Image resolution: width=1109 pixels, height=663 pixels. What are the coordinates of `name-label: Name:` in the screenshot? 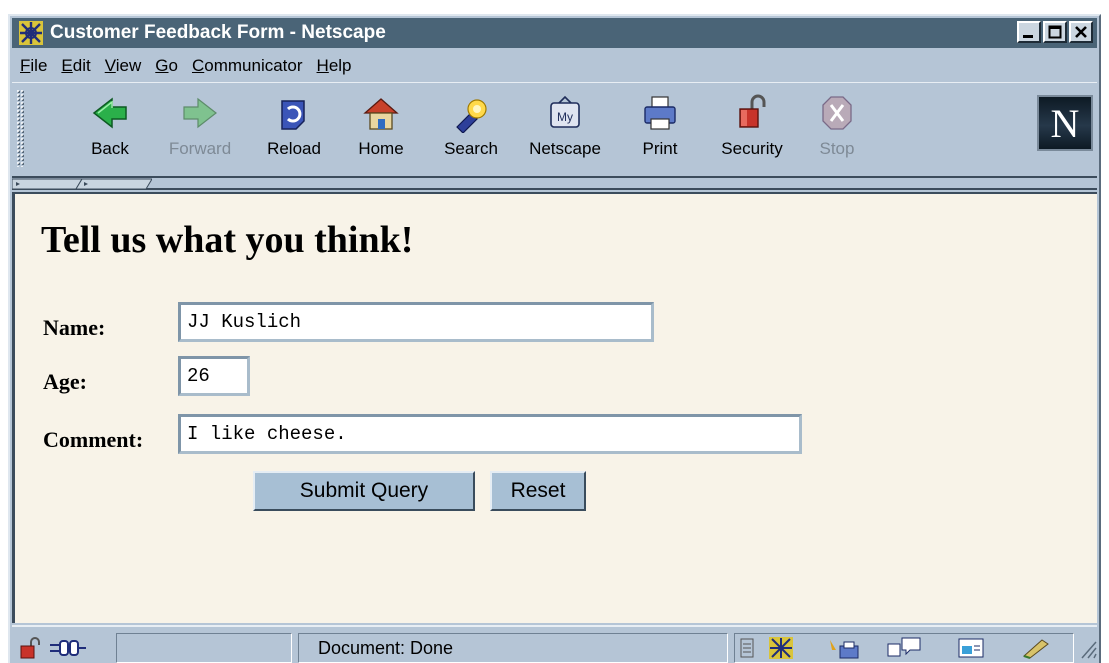 It's located at (74, 327).